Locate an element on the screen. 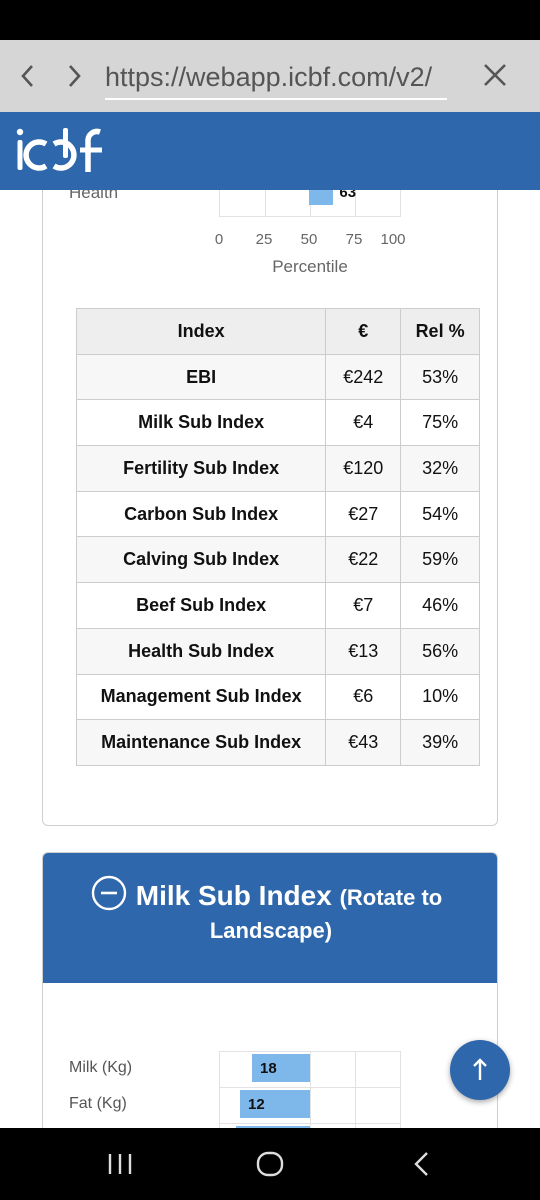 The height and width of the screenshot is (1200, 540). back-icon is located at coordinates (422, 1164).